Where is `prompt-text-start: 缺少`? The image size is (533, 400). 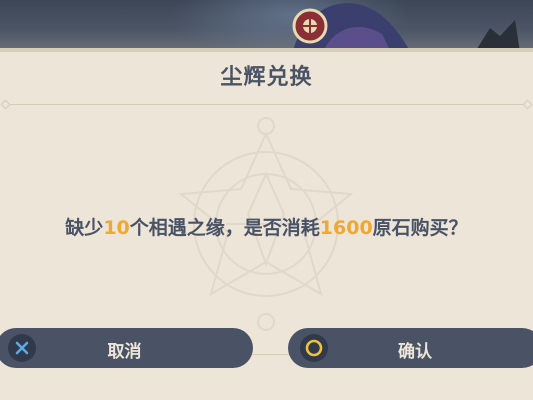 prompt-text-start: 缺少 is located at coordinates (84, 228).